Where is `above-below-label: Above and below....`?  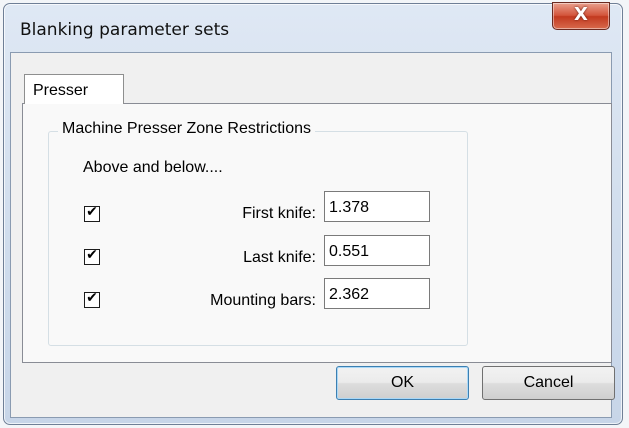
above-below-label: Above and below.... is located at coordinates (153, 167).